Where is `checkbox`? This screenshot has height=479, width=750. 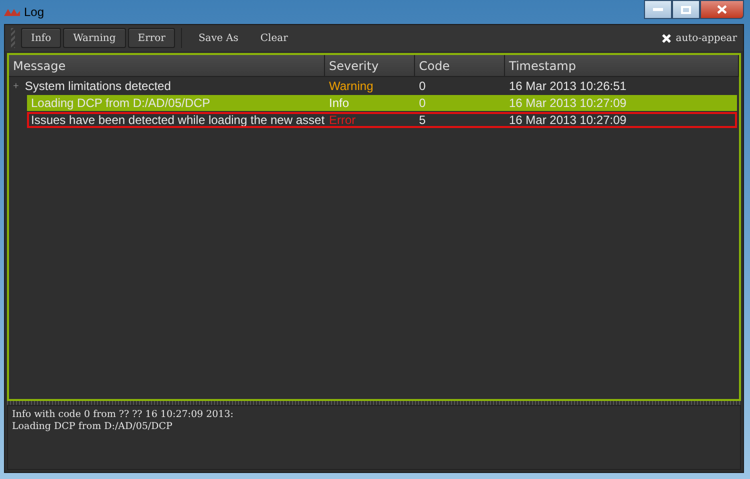
checkbox is located at coordinates (666, 38).